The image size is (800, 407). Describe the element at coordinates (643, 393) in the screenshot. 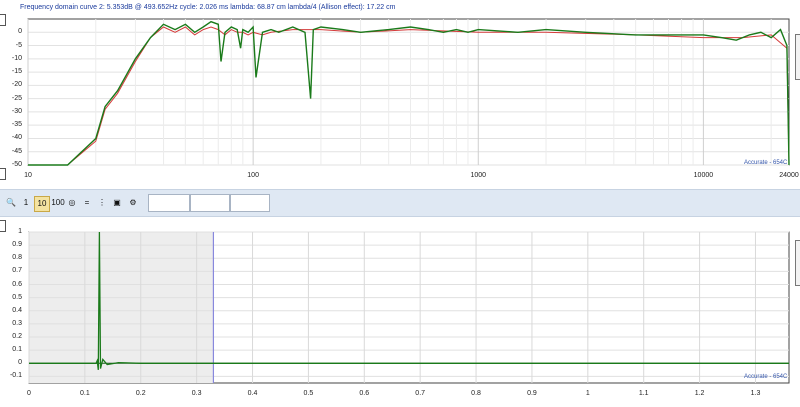

I see `time-x-tick: 1.1` at that location.